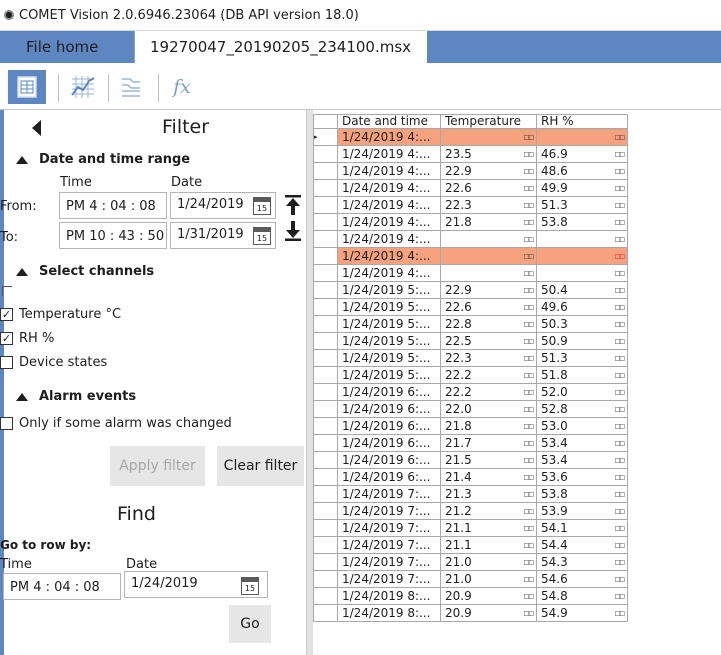 This screenshot has height=655, width=721. What do you see at coordinates (389, 121) in the screenshot?
I see `column-header-date: Date and time` at bounding box center [389, 121].